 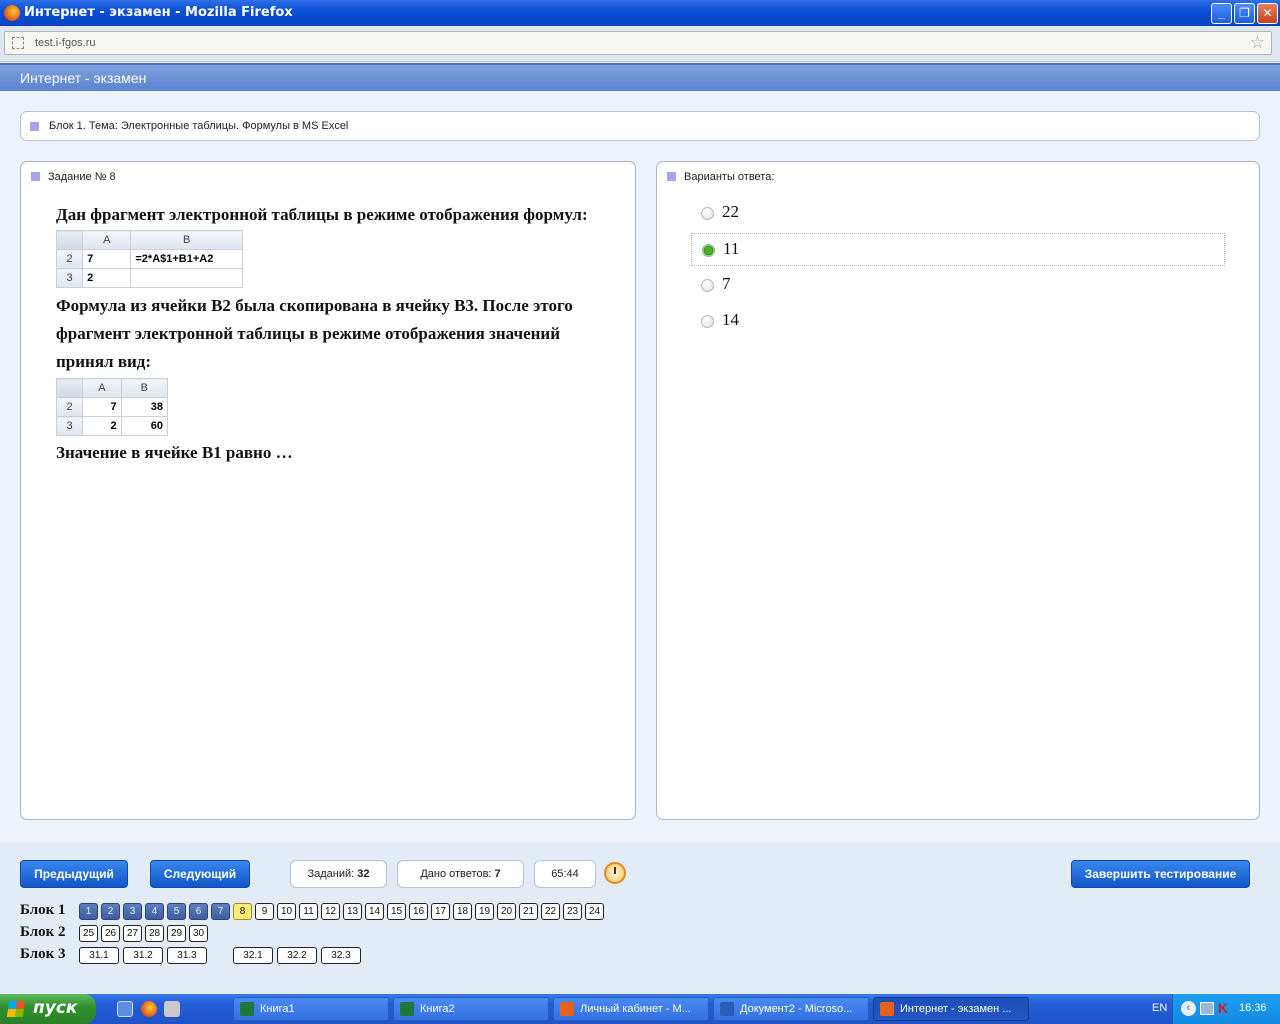 What do you see at coordinates (1257, 43) in the screenshot?
I see `bookmark-star-icon: ☆` at bounding box center [1257, 43].